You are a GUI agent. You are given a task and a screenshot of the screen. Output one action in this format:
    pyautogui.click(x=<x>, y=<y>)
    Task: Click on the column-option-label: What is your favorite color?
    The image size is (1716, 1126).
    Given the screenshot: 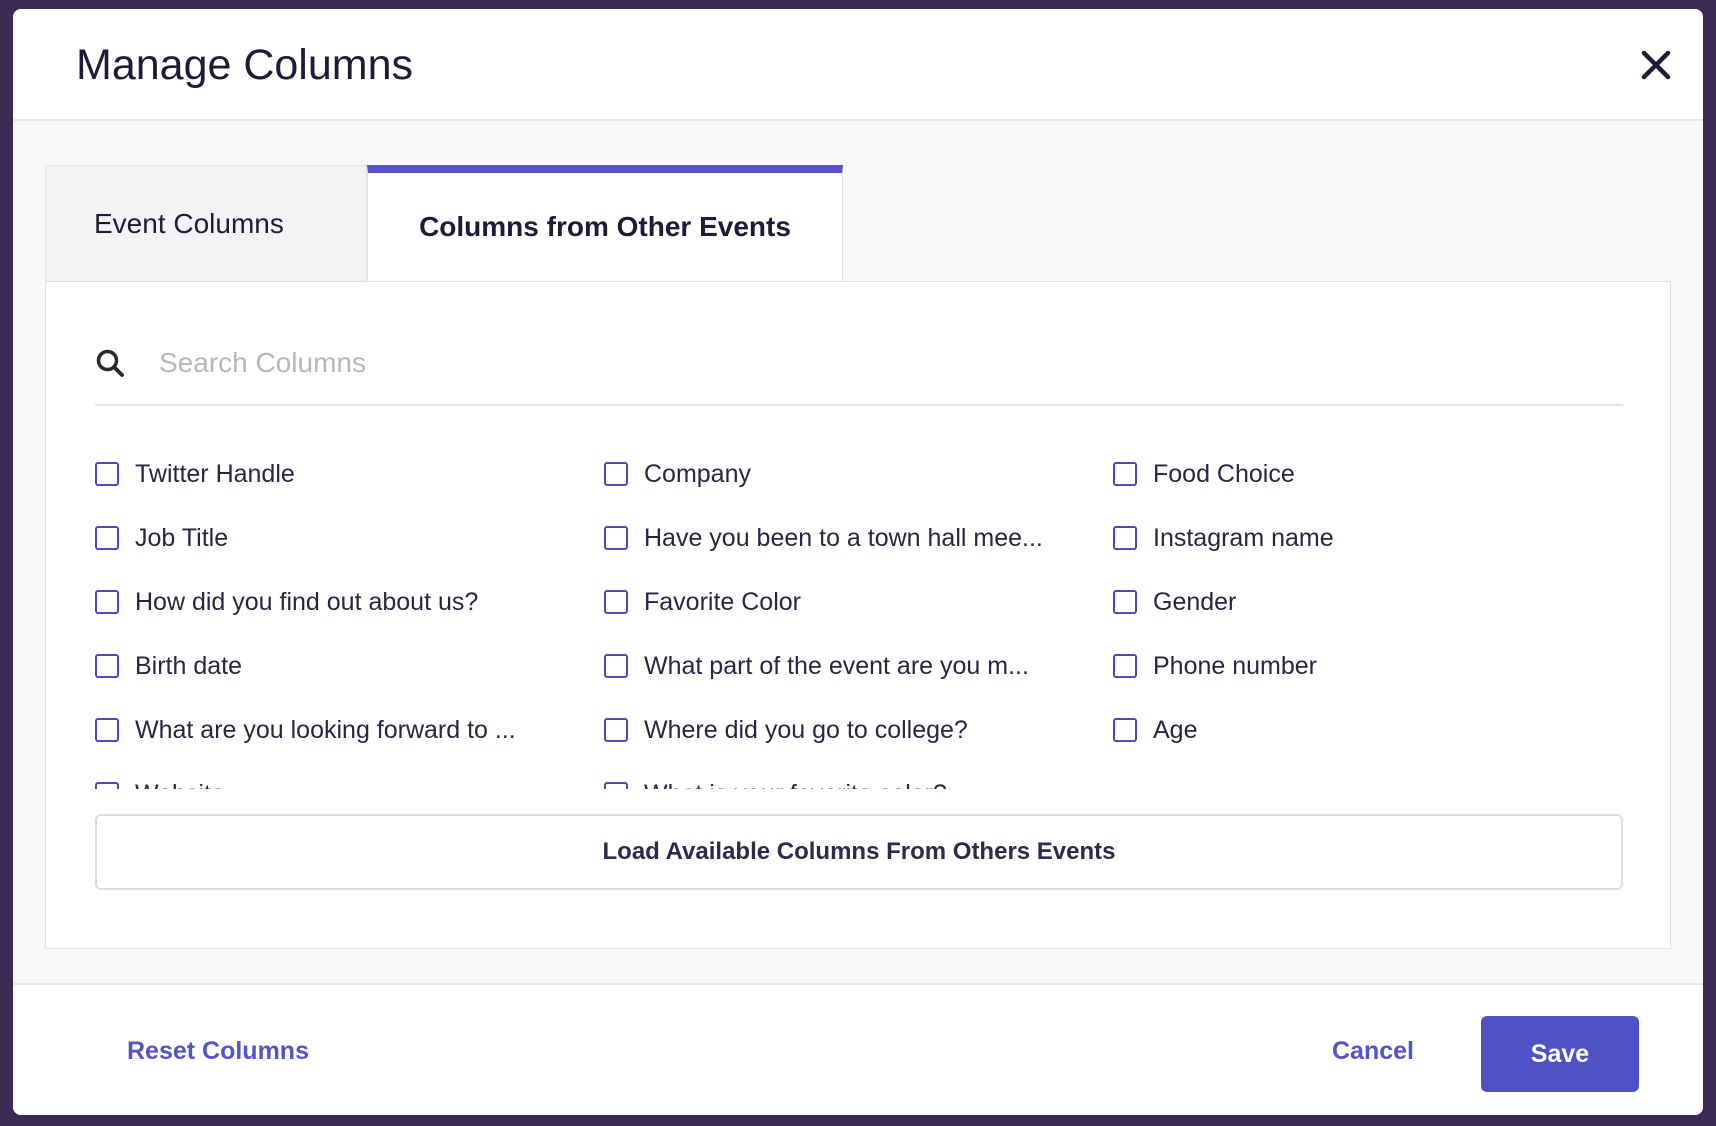 What is the action you would take?
    pyautogui.click(x=795, y=785)
    